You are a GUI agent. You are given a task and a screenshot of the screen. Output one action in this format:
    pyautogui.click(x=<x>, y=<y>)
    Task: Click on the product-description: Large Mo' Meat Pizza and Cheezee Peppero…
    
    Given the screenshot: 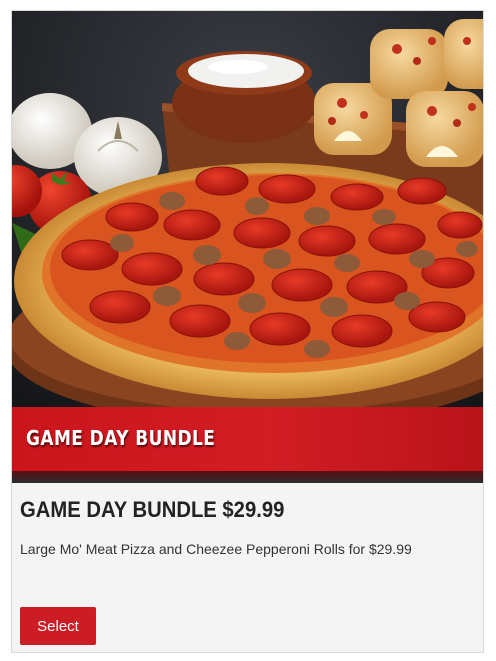 What is the action you would take?
    pyautogui.click(x=216, y=549)
    